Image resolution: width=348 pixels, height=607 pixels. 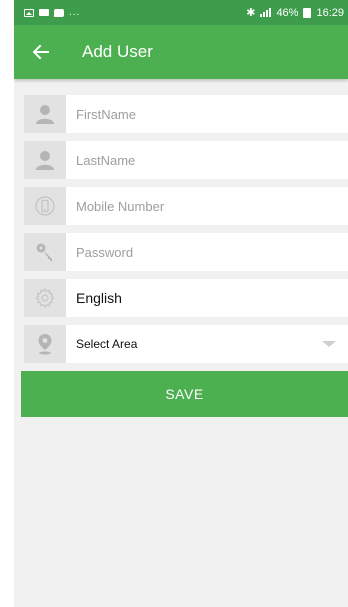 I want to click on mobile-row, so click(x=186, y=206).